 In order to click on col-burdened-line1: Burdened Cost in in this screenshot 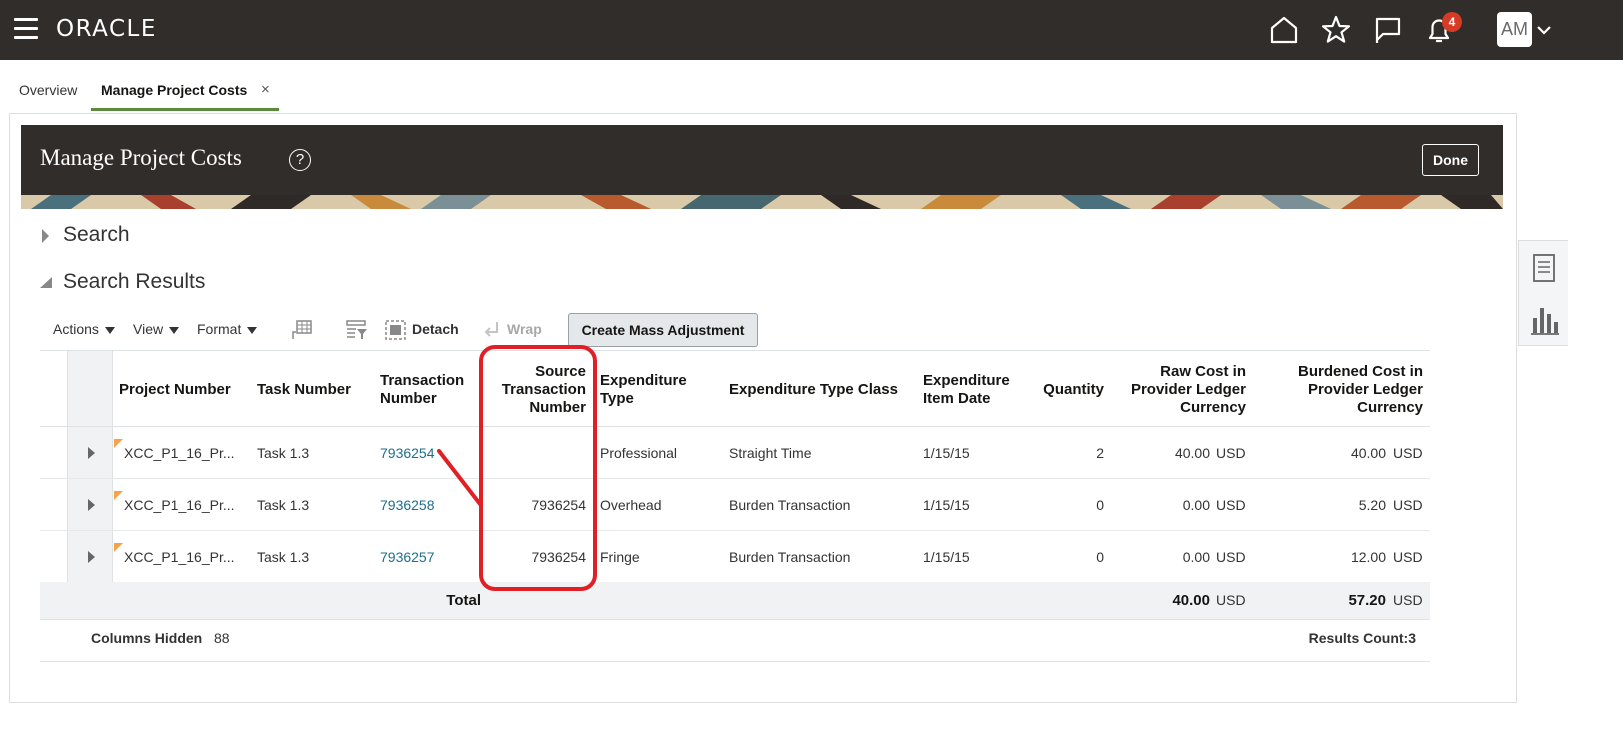, I will do `click(1360, 371)`.